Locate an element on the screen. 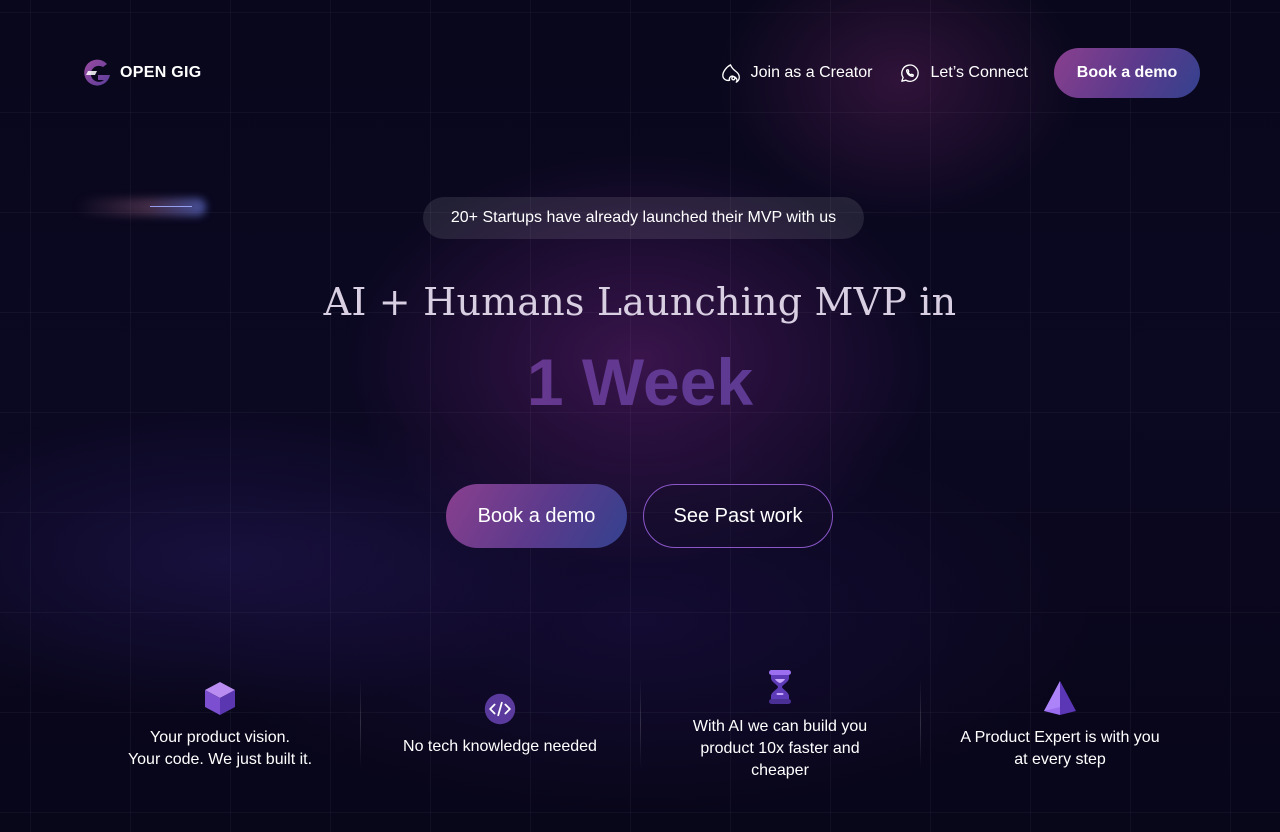  light-streak is located at coordinates (141, 207).